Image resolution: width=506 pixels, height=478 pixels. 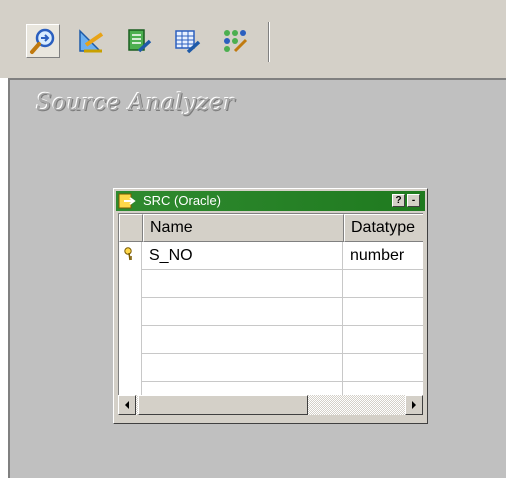 What do you see at coordinates (243, 228) in the screenshot?
I see `column-header-name: Name` at bounding box center [243, 228].